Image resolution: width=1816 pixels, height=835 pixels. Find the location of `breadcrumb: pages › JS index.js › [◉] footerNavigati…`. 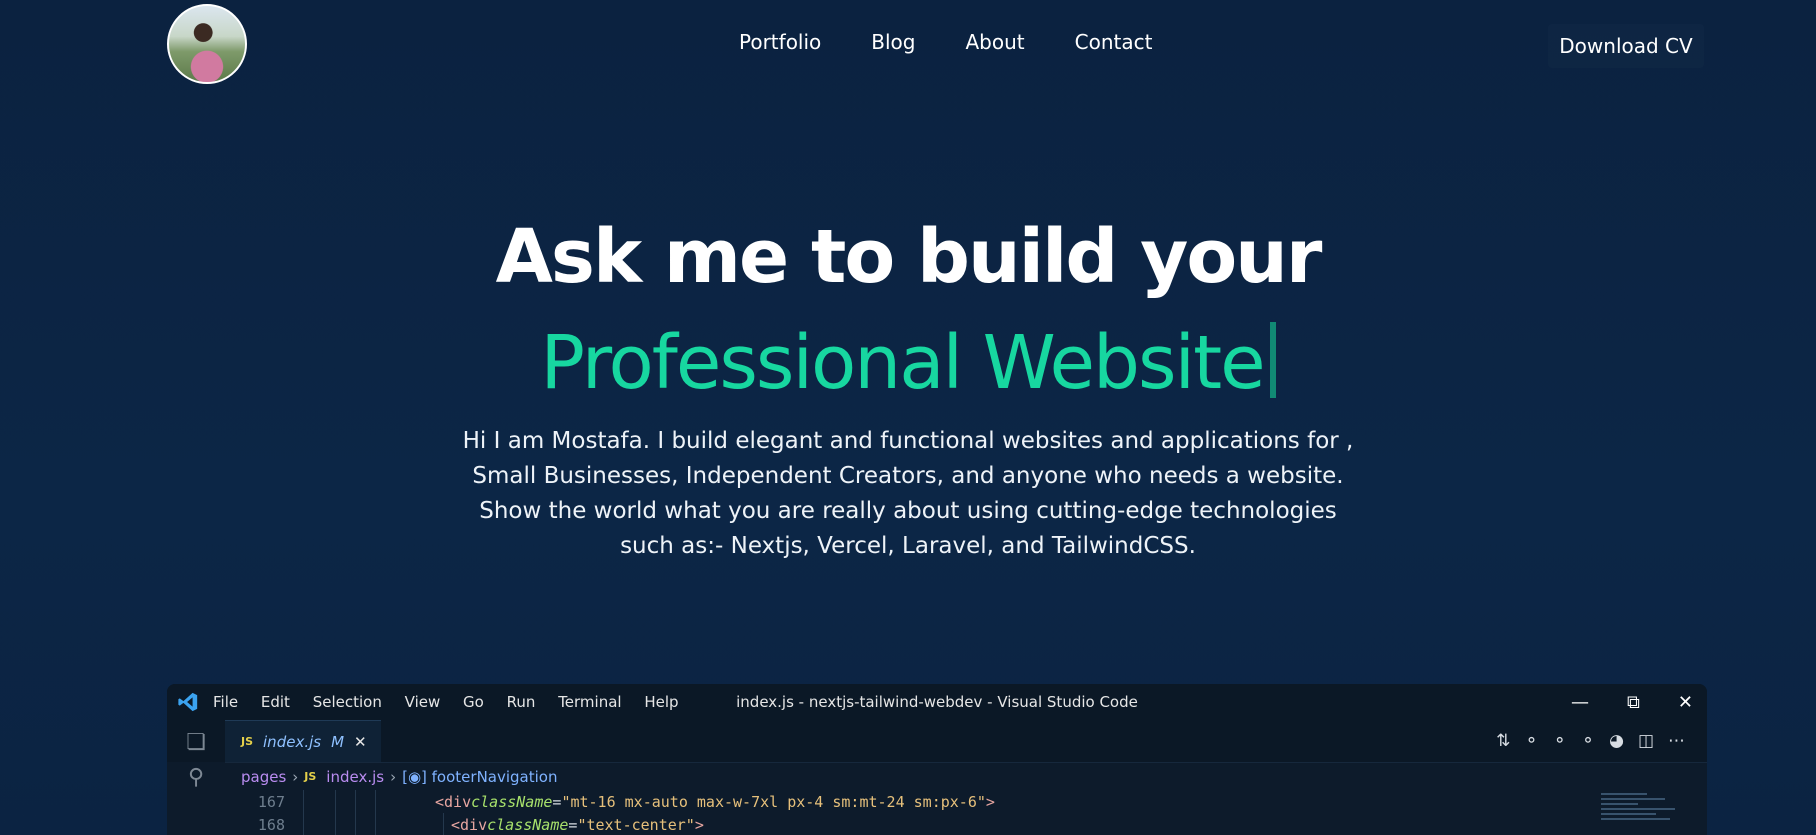

breadcrumb: pages › JS index.js › [◉] footerNavigati… is located at coordinates (966, 776).